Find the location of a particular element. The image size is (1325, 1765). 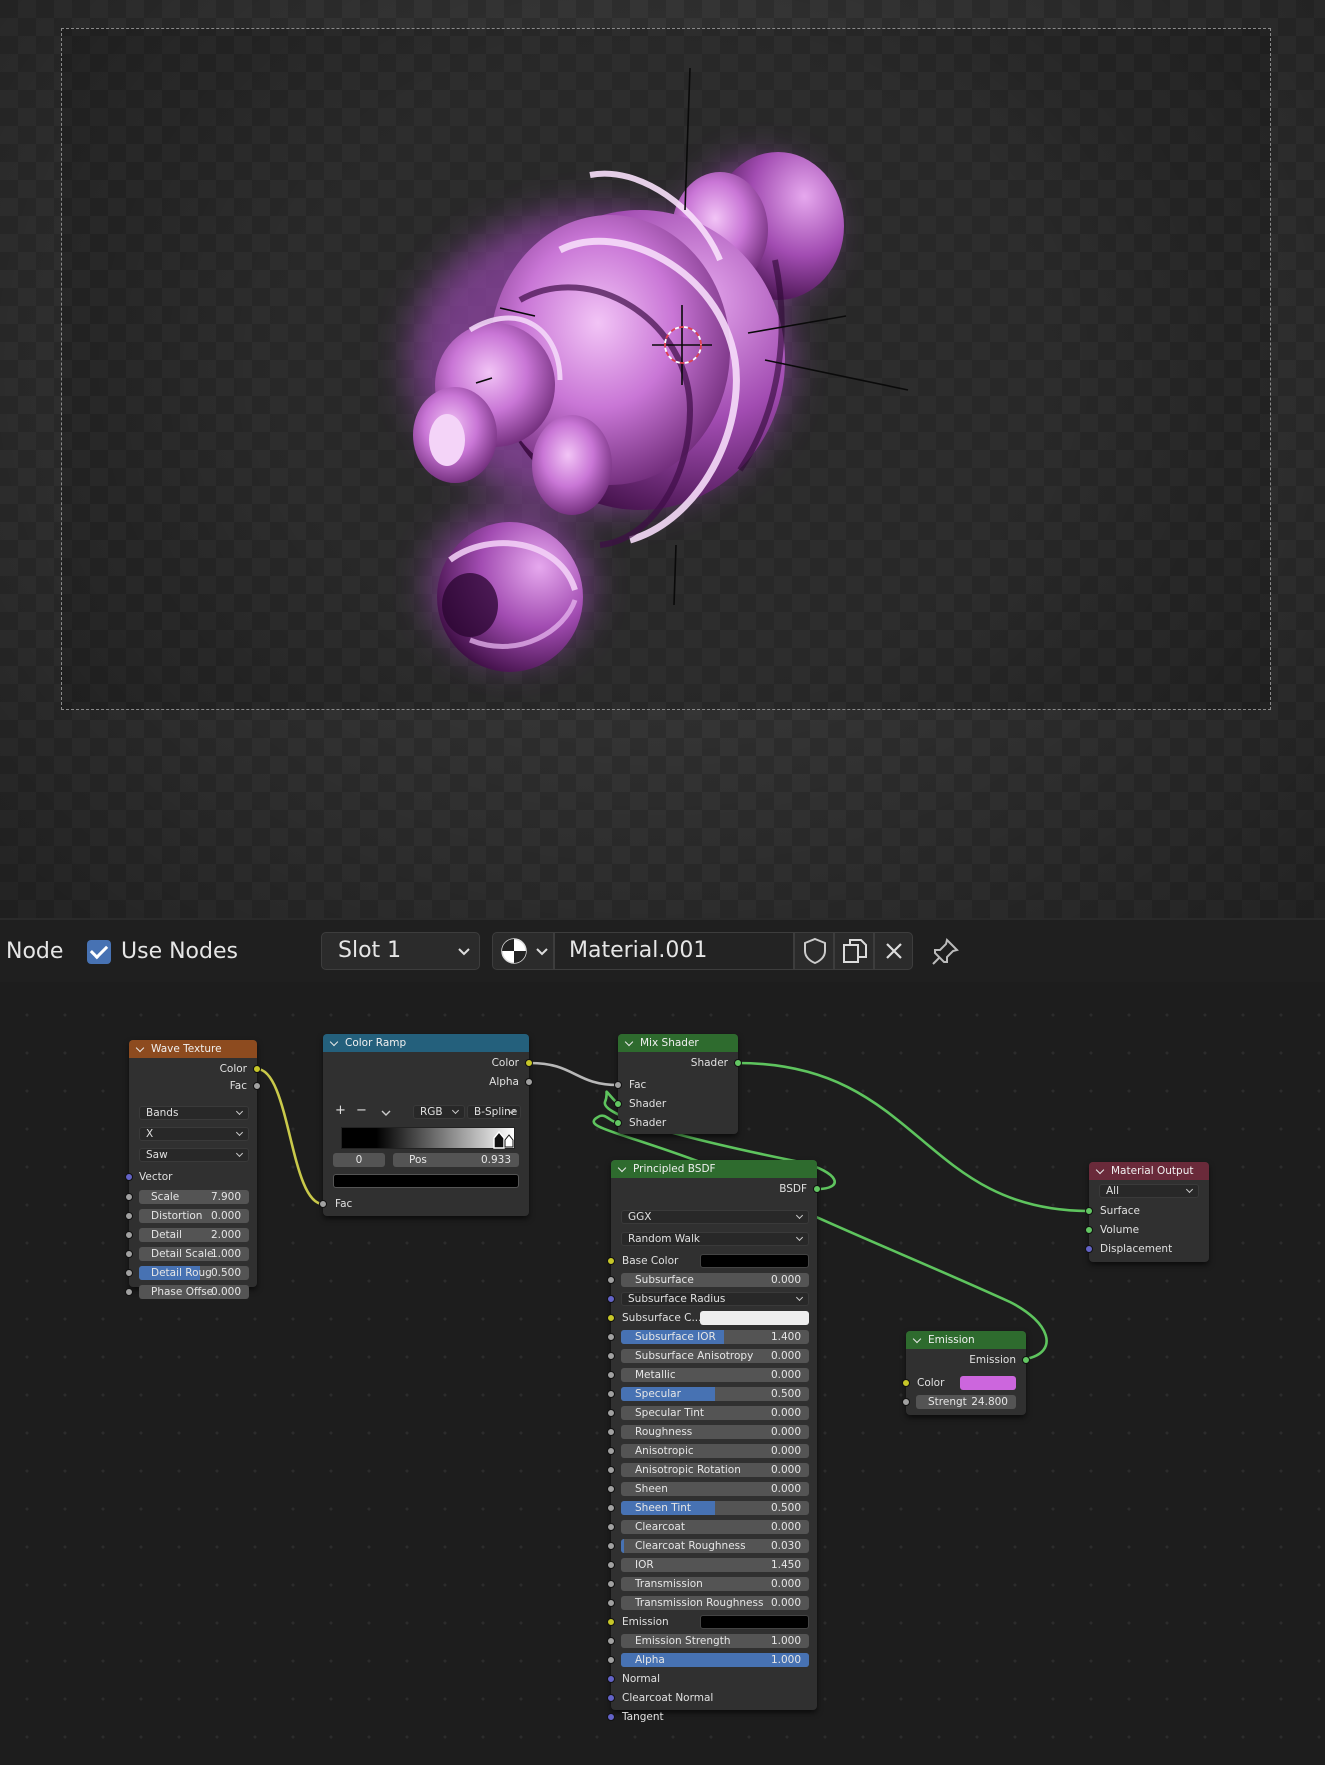

wave-texture-header: Wave Texture is located at coordinates (193, 1049).